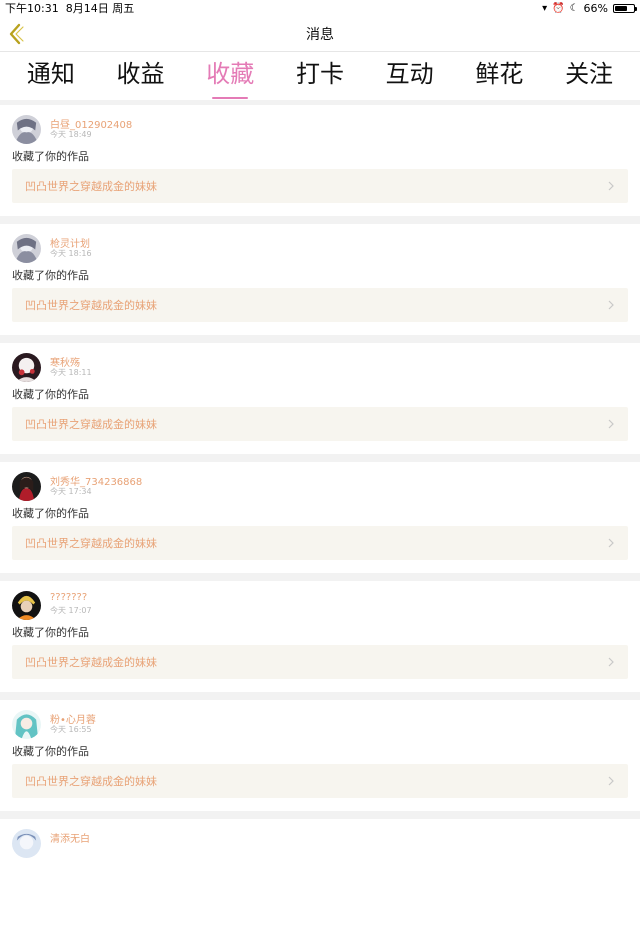 The width and height of the screenshot is (640, 930). What do you see at coordinates (320, 8) in the screenshot?
I see `status-bar: 下午10:31 8月14日 周五 ▾ ⏰ ☾ 66%` at bounding box center [320, 8].